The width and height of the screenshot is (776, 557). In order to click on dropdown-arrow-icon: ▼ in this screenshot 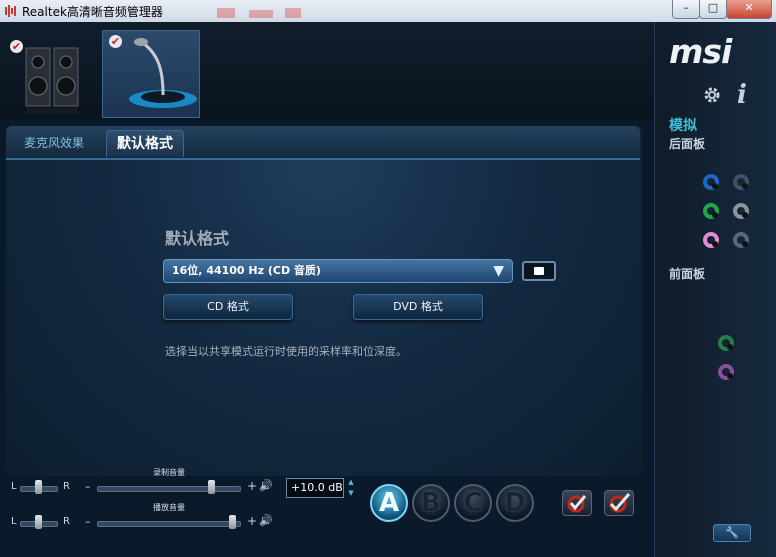, I will do `click(498, 271)`.